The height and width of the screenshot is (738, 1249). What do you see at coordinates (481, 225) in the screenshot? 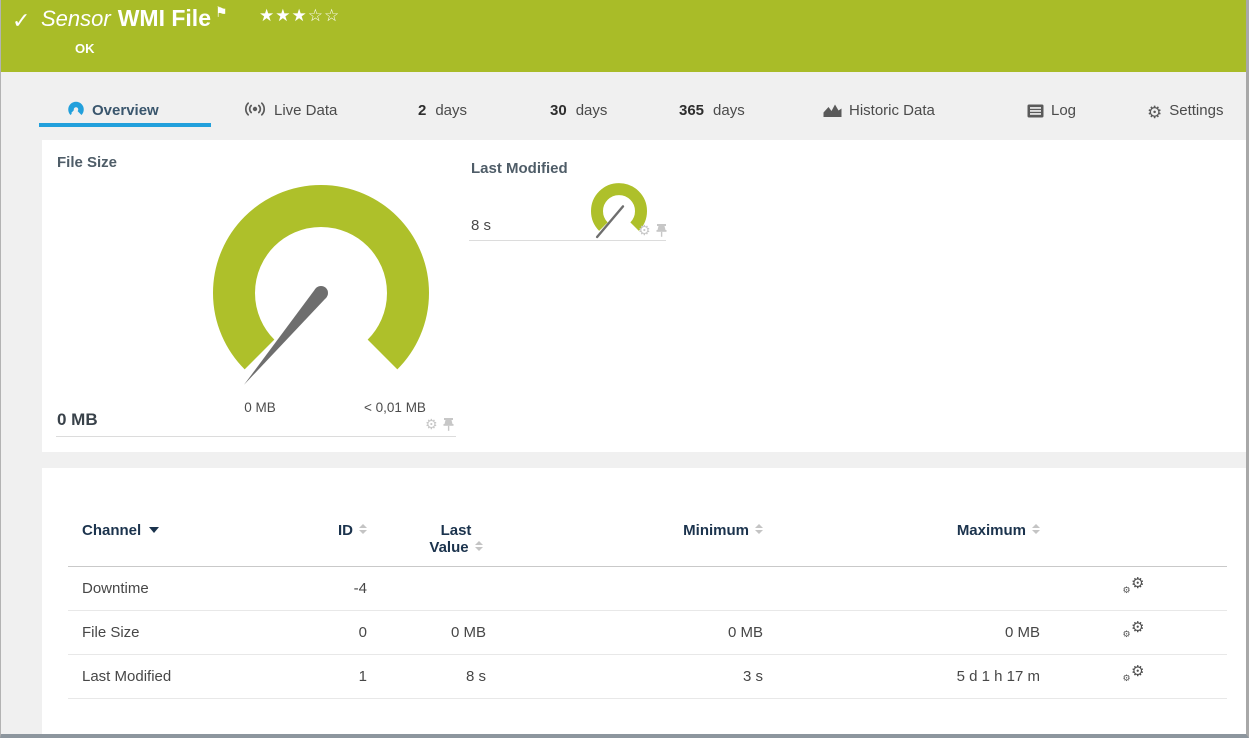
I see `last-modified-current-value: 8 s` at bounding box center [481, 225].